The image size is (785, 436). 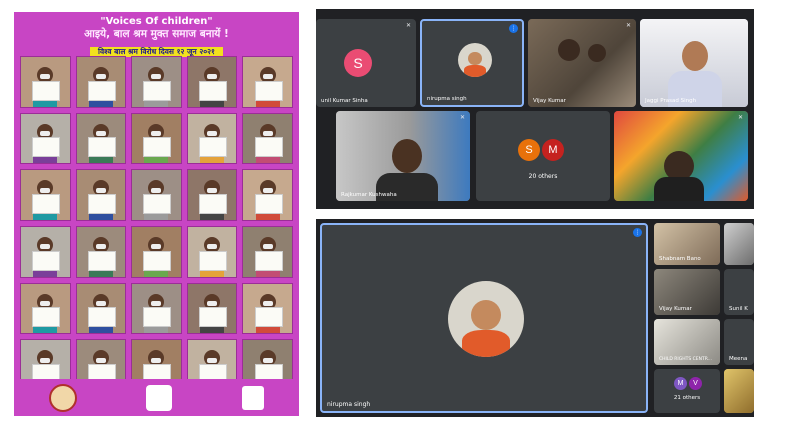 I want to click on participant-tile-video: ✕ Vijay Kumar, so click(x=582, y=63).